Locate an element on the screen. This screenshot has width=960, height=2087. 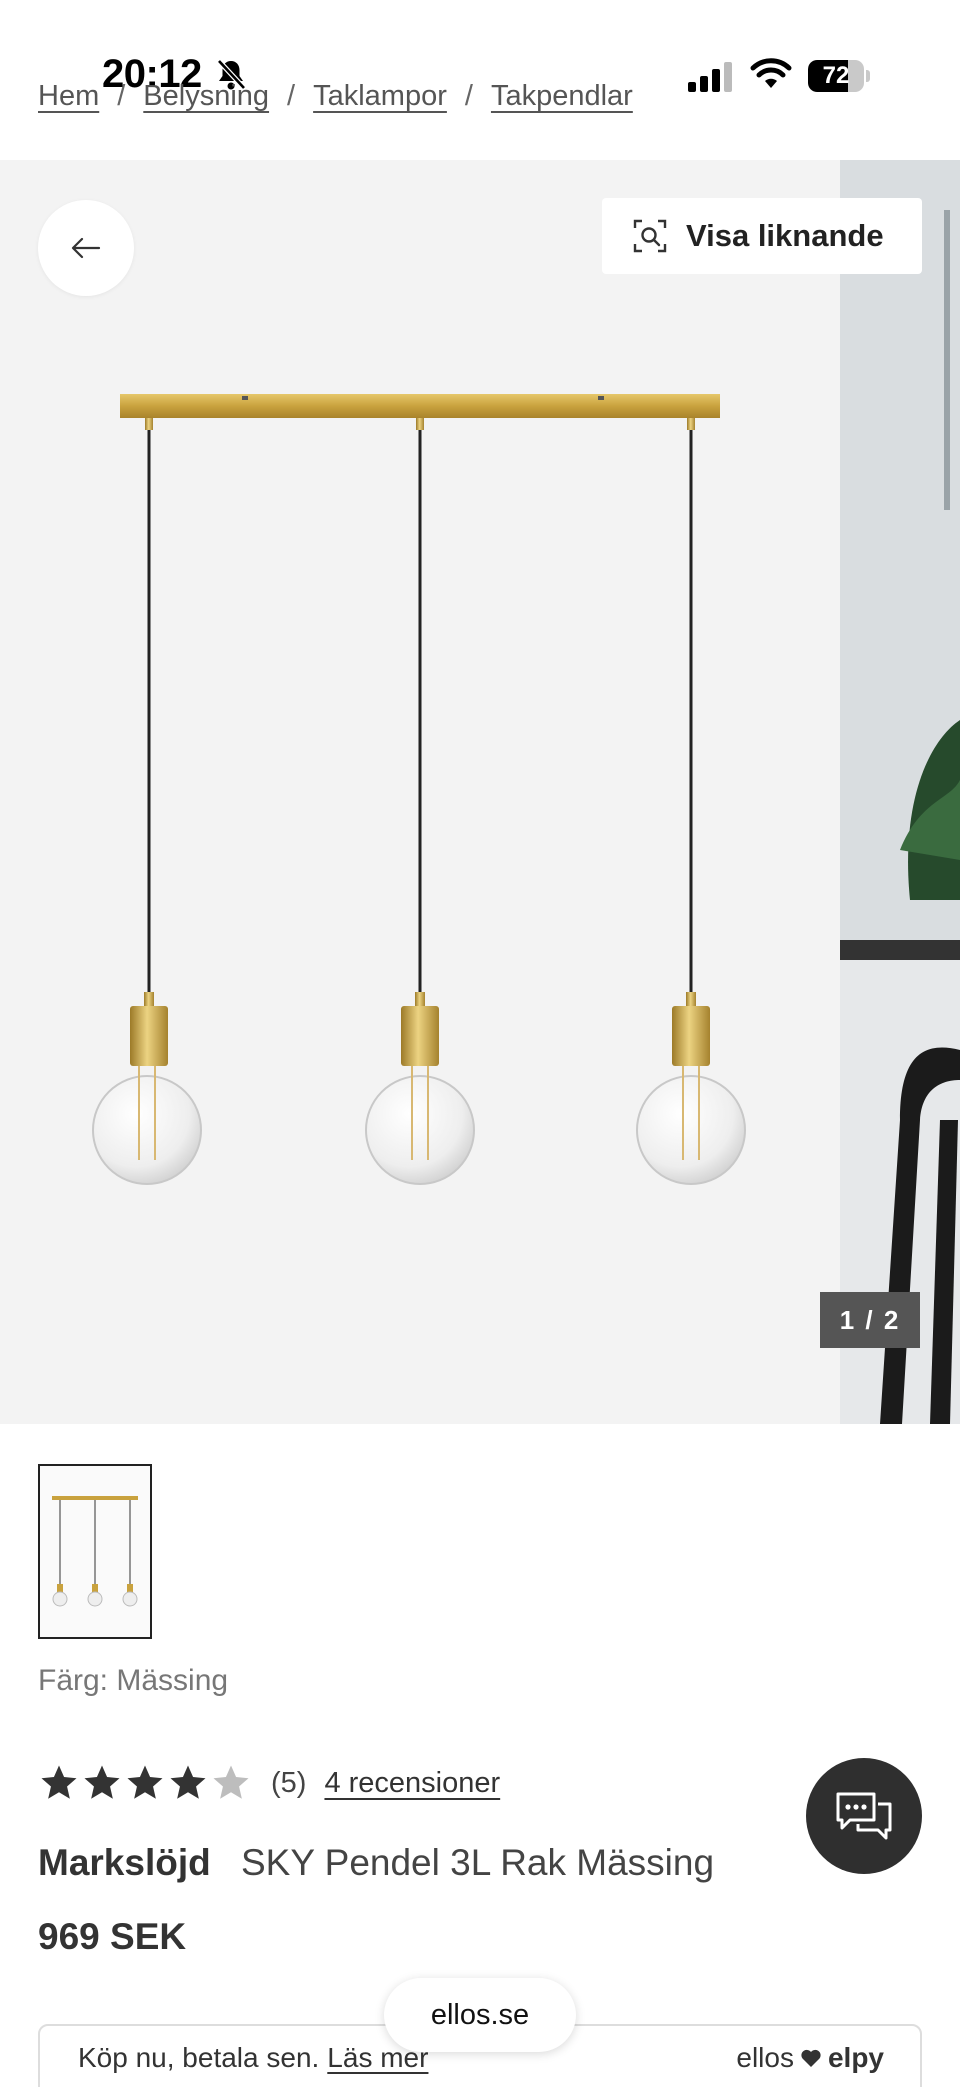
chat-icon is located at coordinates (864, 1816).